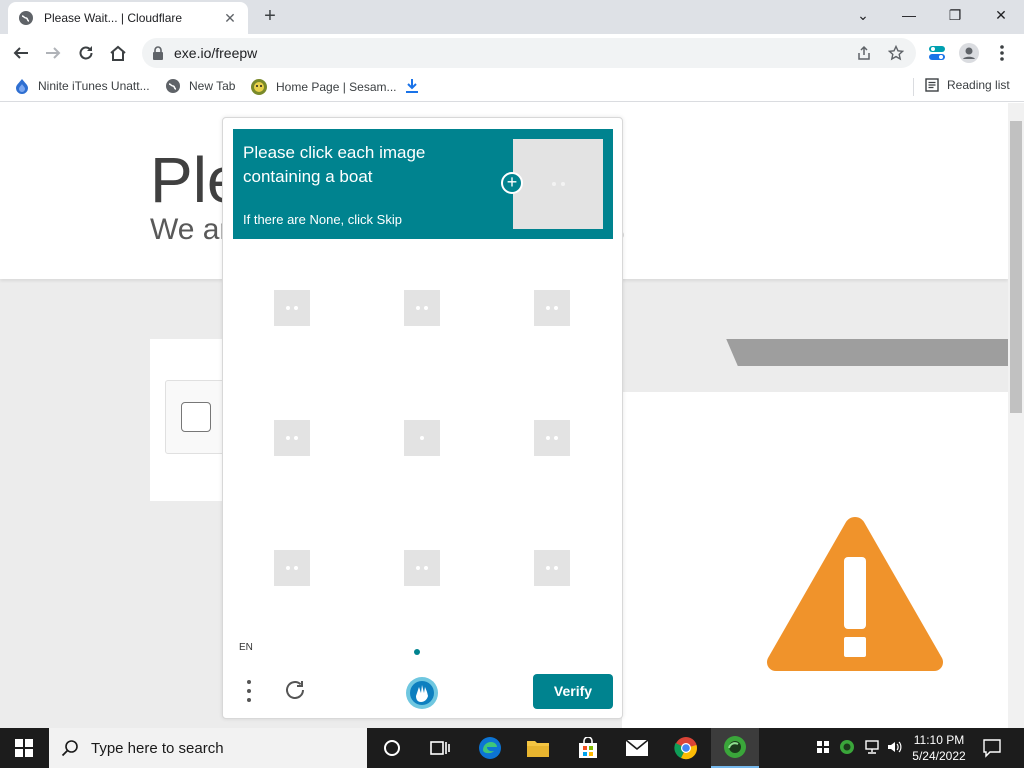  I want to click on address-bar: exe.io/freepw, so click(529, 53).